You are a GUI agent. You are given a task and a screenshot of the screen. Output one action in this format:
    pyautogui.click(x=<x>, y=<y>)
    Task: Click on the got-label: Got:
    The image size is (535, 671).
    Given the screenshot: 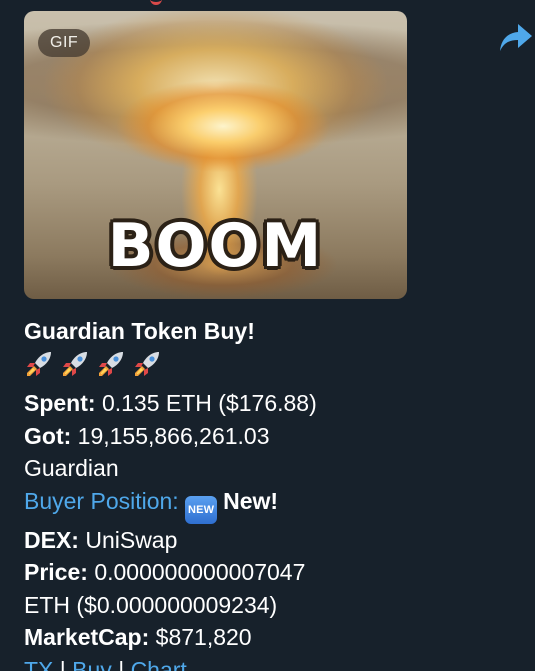 What is the action you would take?
    pyautogui.click(x=48, y=435)
    